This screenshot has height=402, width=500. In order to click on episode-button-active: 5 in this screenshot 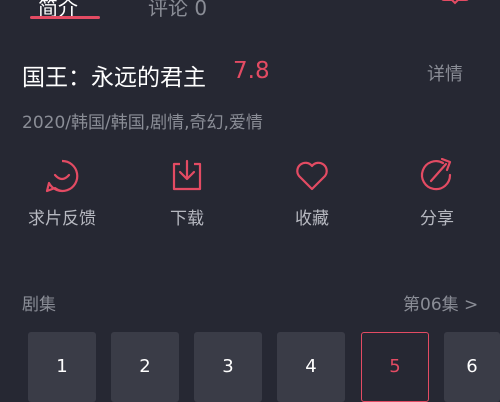, I will do `click(395, 367)`.